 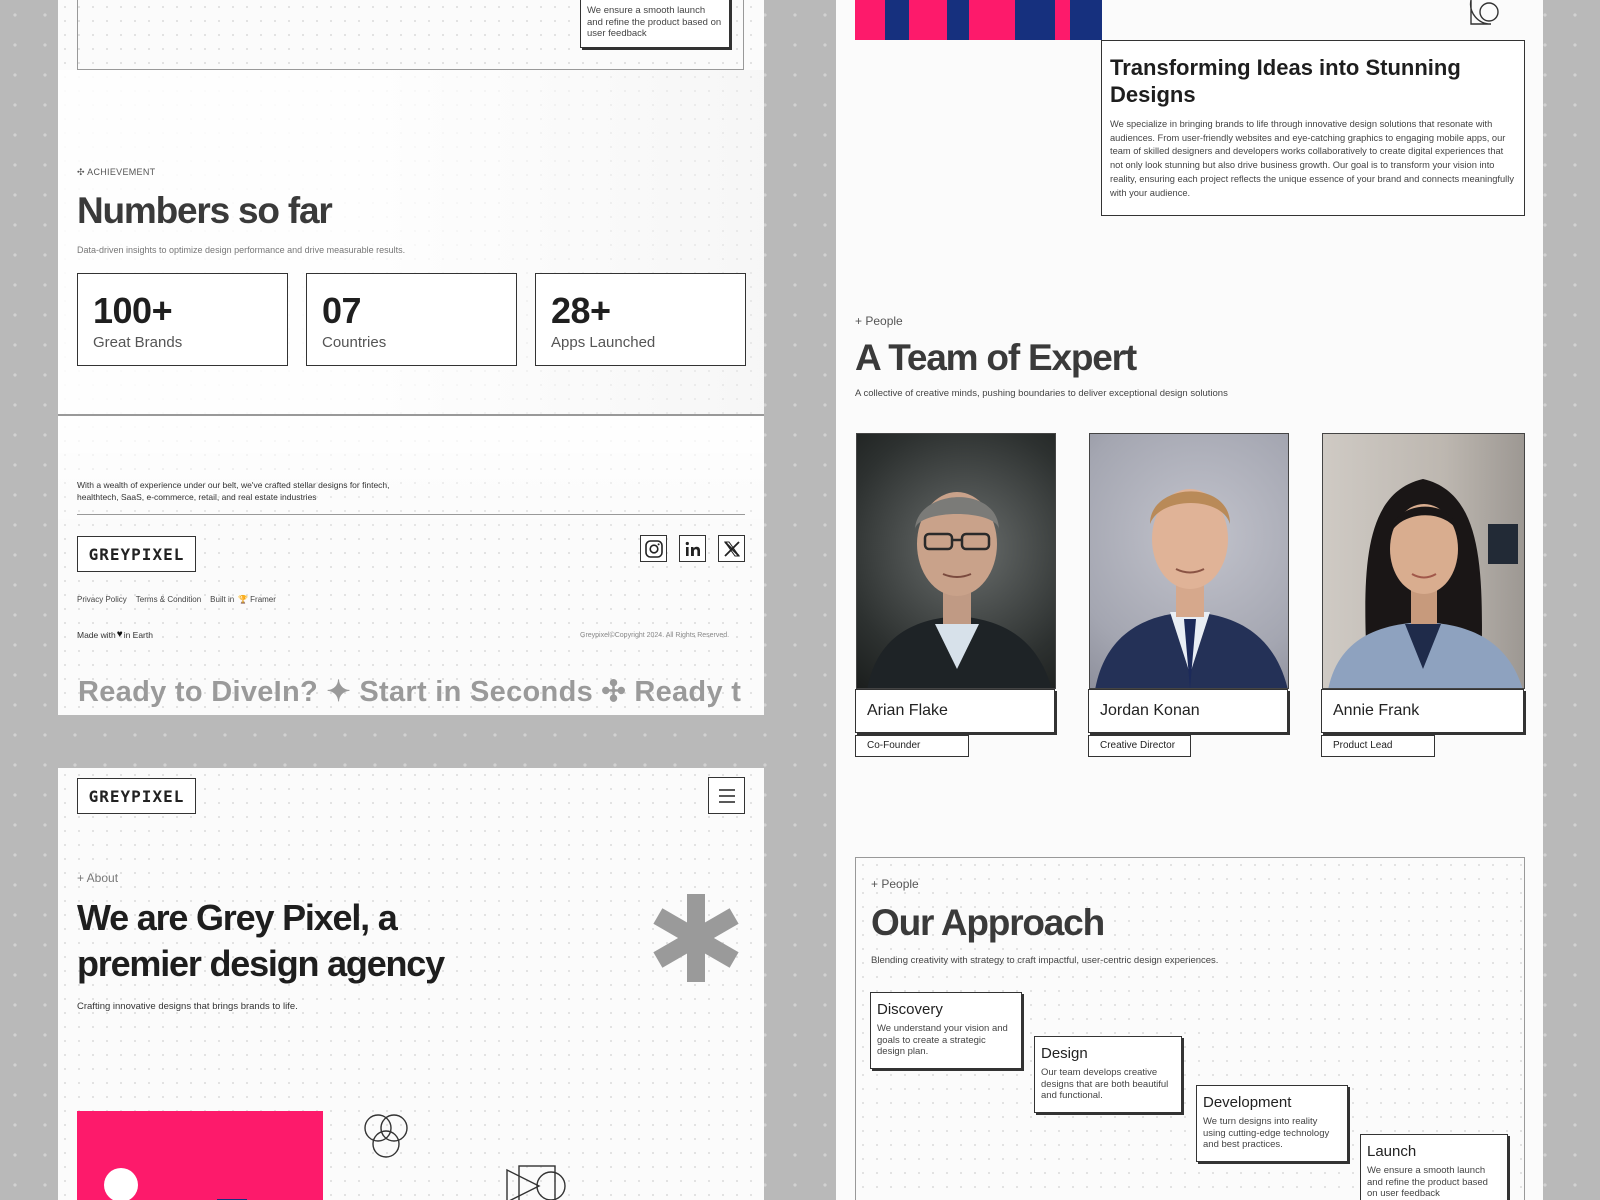 I want to click on stat-label: Apps Launched, so click(x=603, y=342).